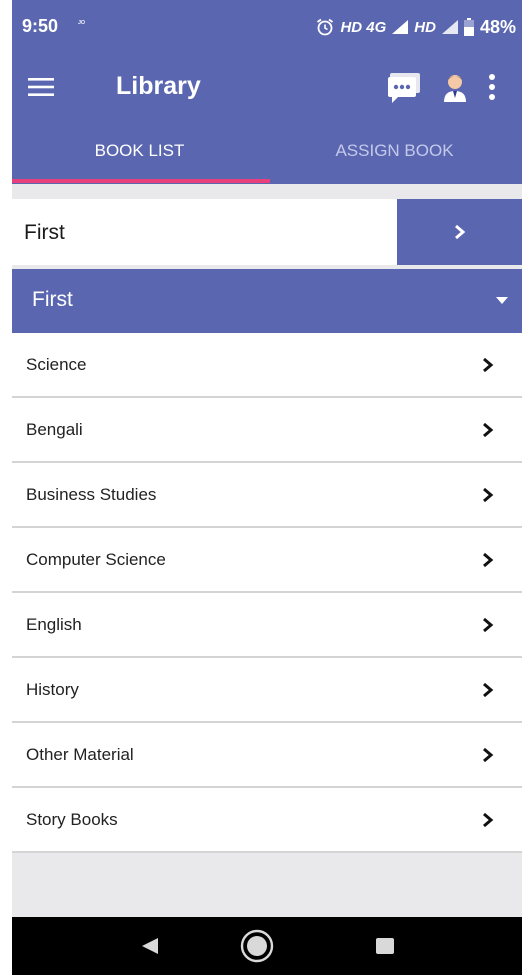 This screenshot has width=522, height=975. Describe the element at coordinates (425, 27) in the screenshot. I see `network-label-2: HD` at that location.